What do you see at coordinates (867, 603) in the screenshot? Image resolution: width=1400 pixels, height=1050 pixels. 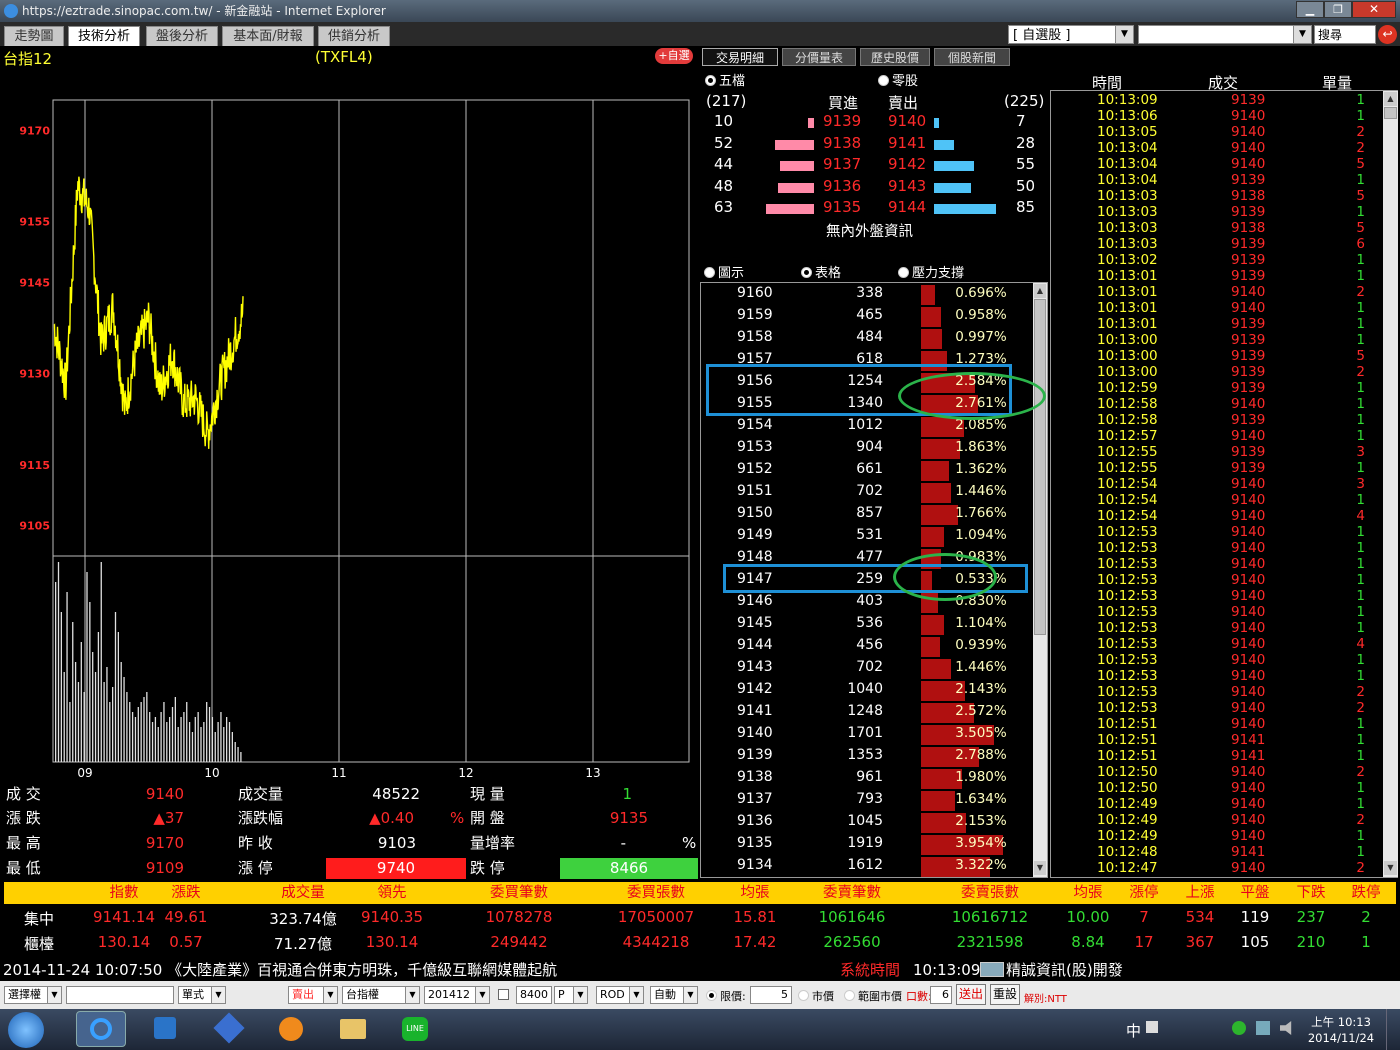 I see `vtable-row: 9146 403 0.830%` at bounding box center [867, 603].